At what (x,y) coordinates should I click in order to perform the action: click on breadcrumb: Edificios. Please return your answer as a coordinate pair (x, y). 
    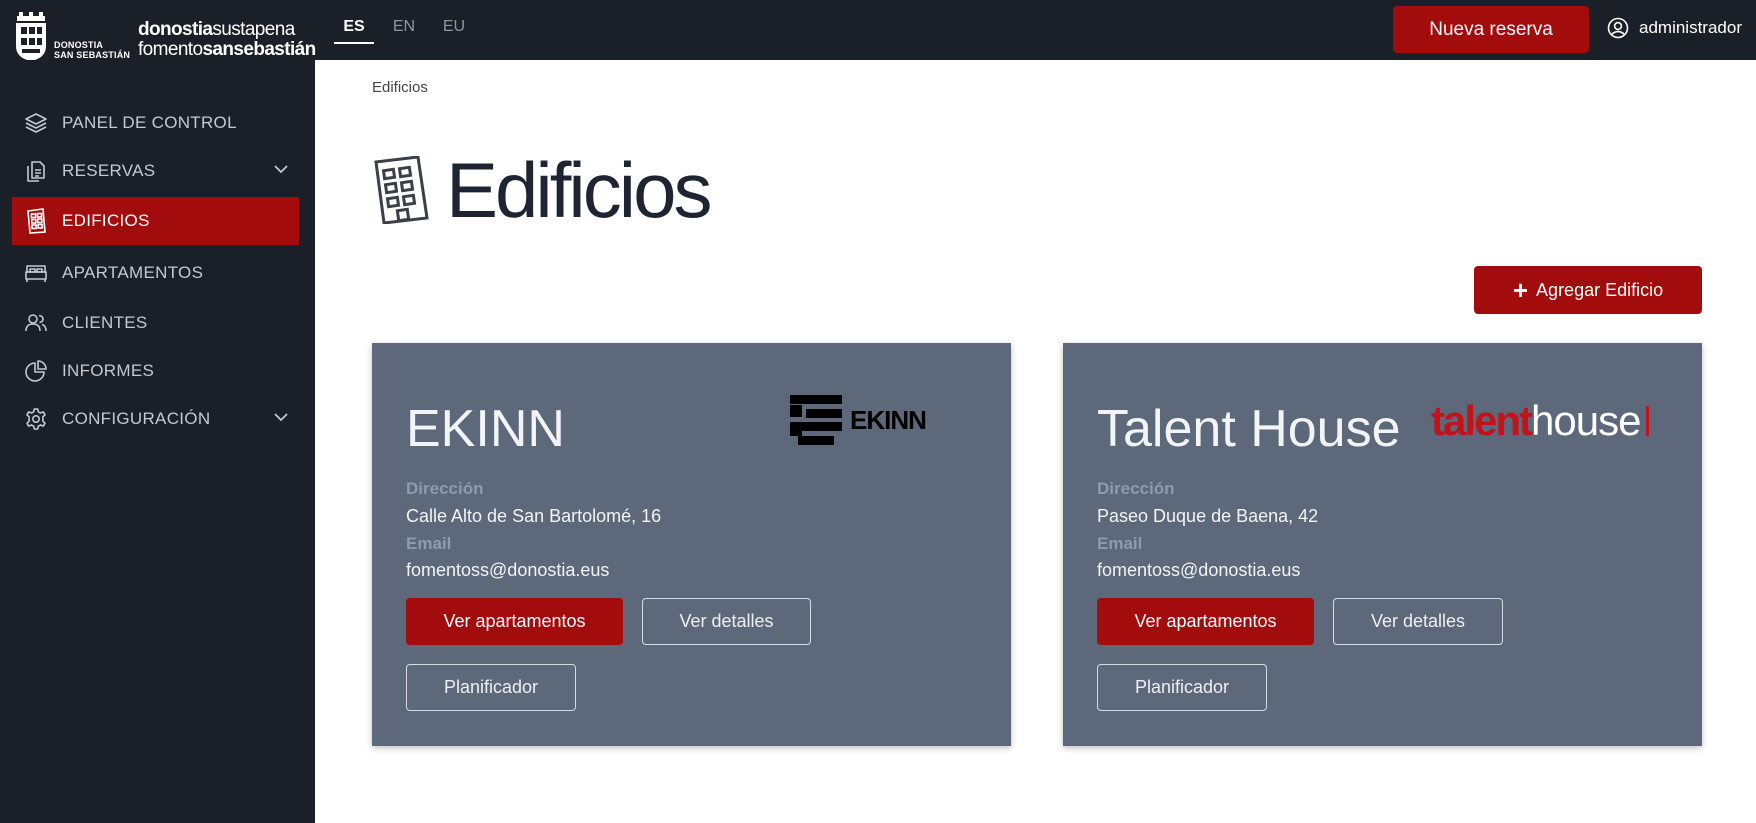
    Looking at the image, I should click on (400, 87).